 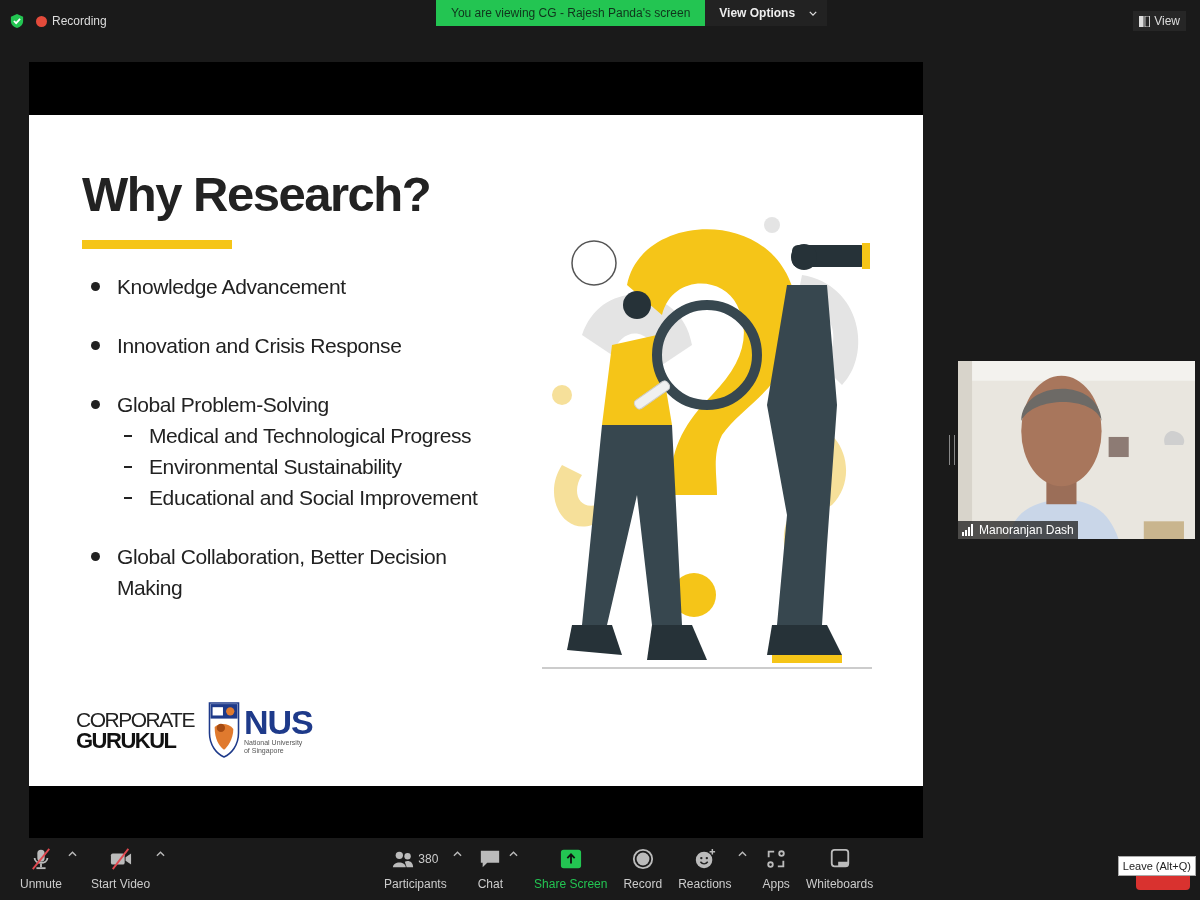 I want to click on recording-dot-icon, so click(x=41, y=21).